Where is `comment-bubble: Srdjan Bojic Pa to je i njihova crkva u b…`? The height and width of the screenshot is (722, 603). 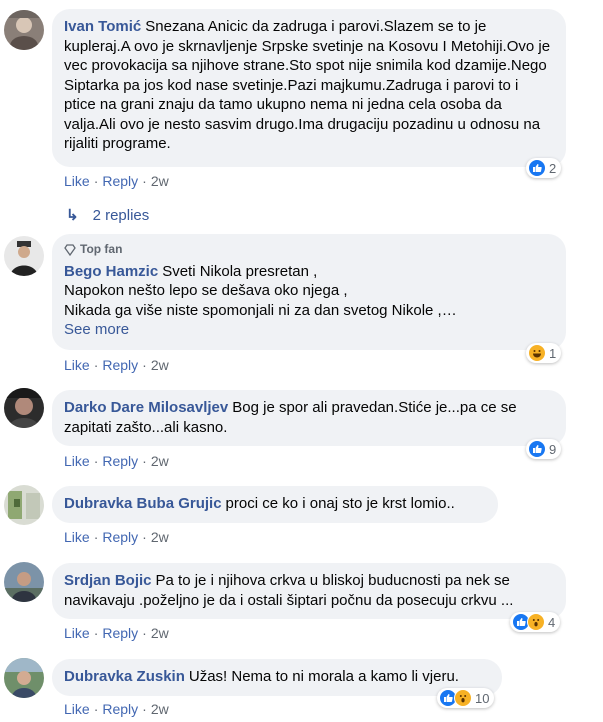 comment-bubble: Srdjan Bojic Pa to je i njihova crkva u b… is located at coordinates (309, 591).